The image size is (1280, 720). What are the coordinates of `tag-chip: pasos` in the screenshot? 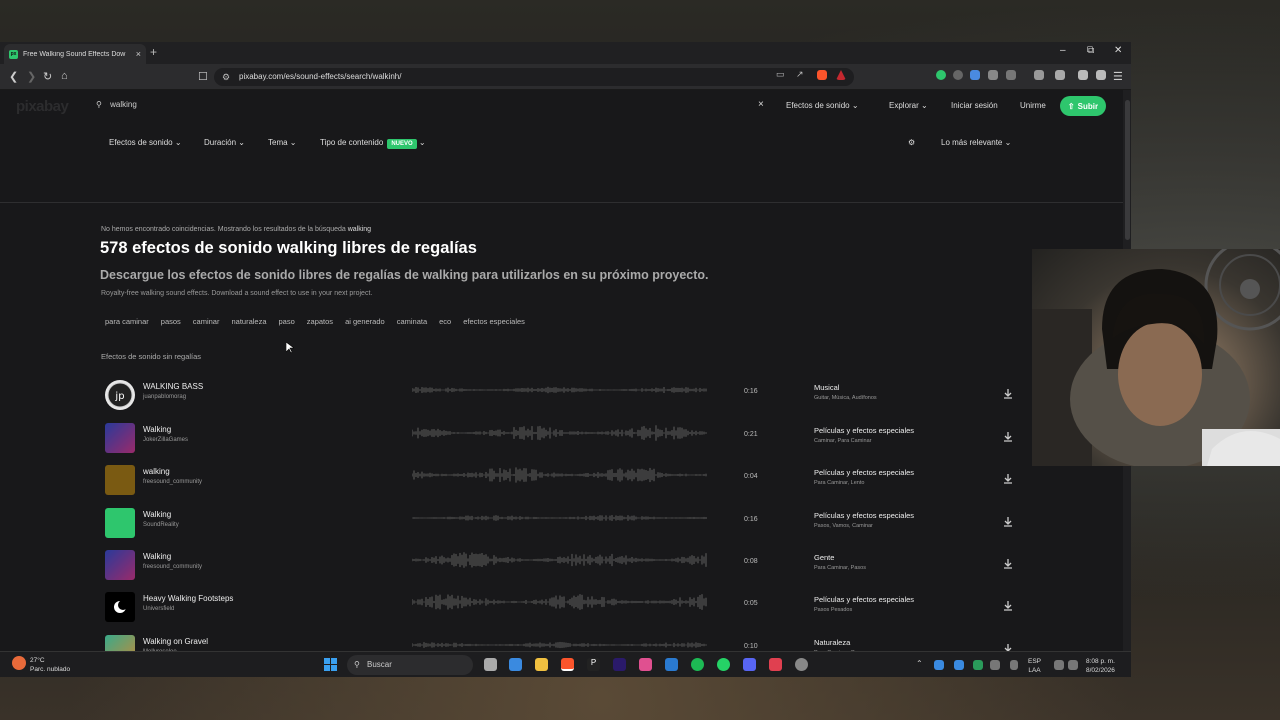 It's located at (171, 321).